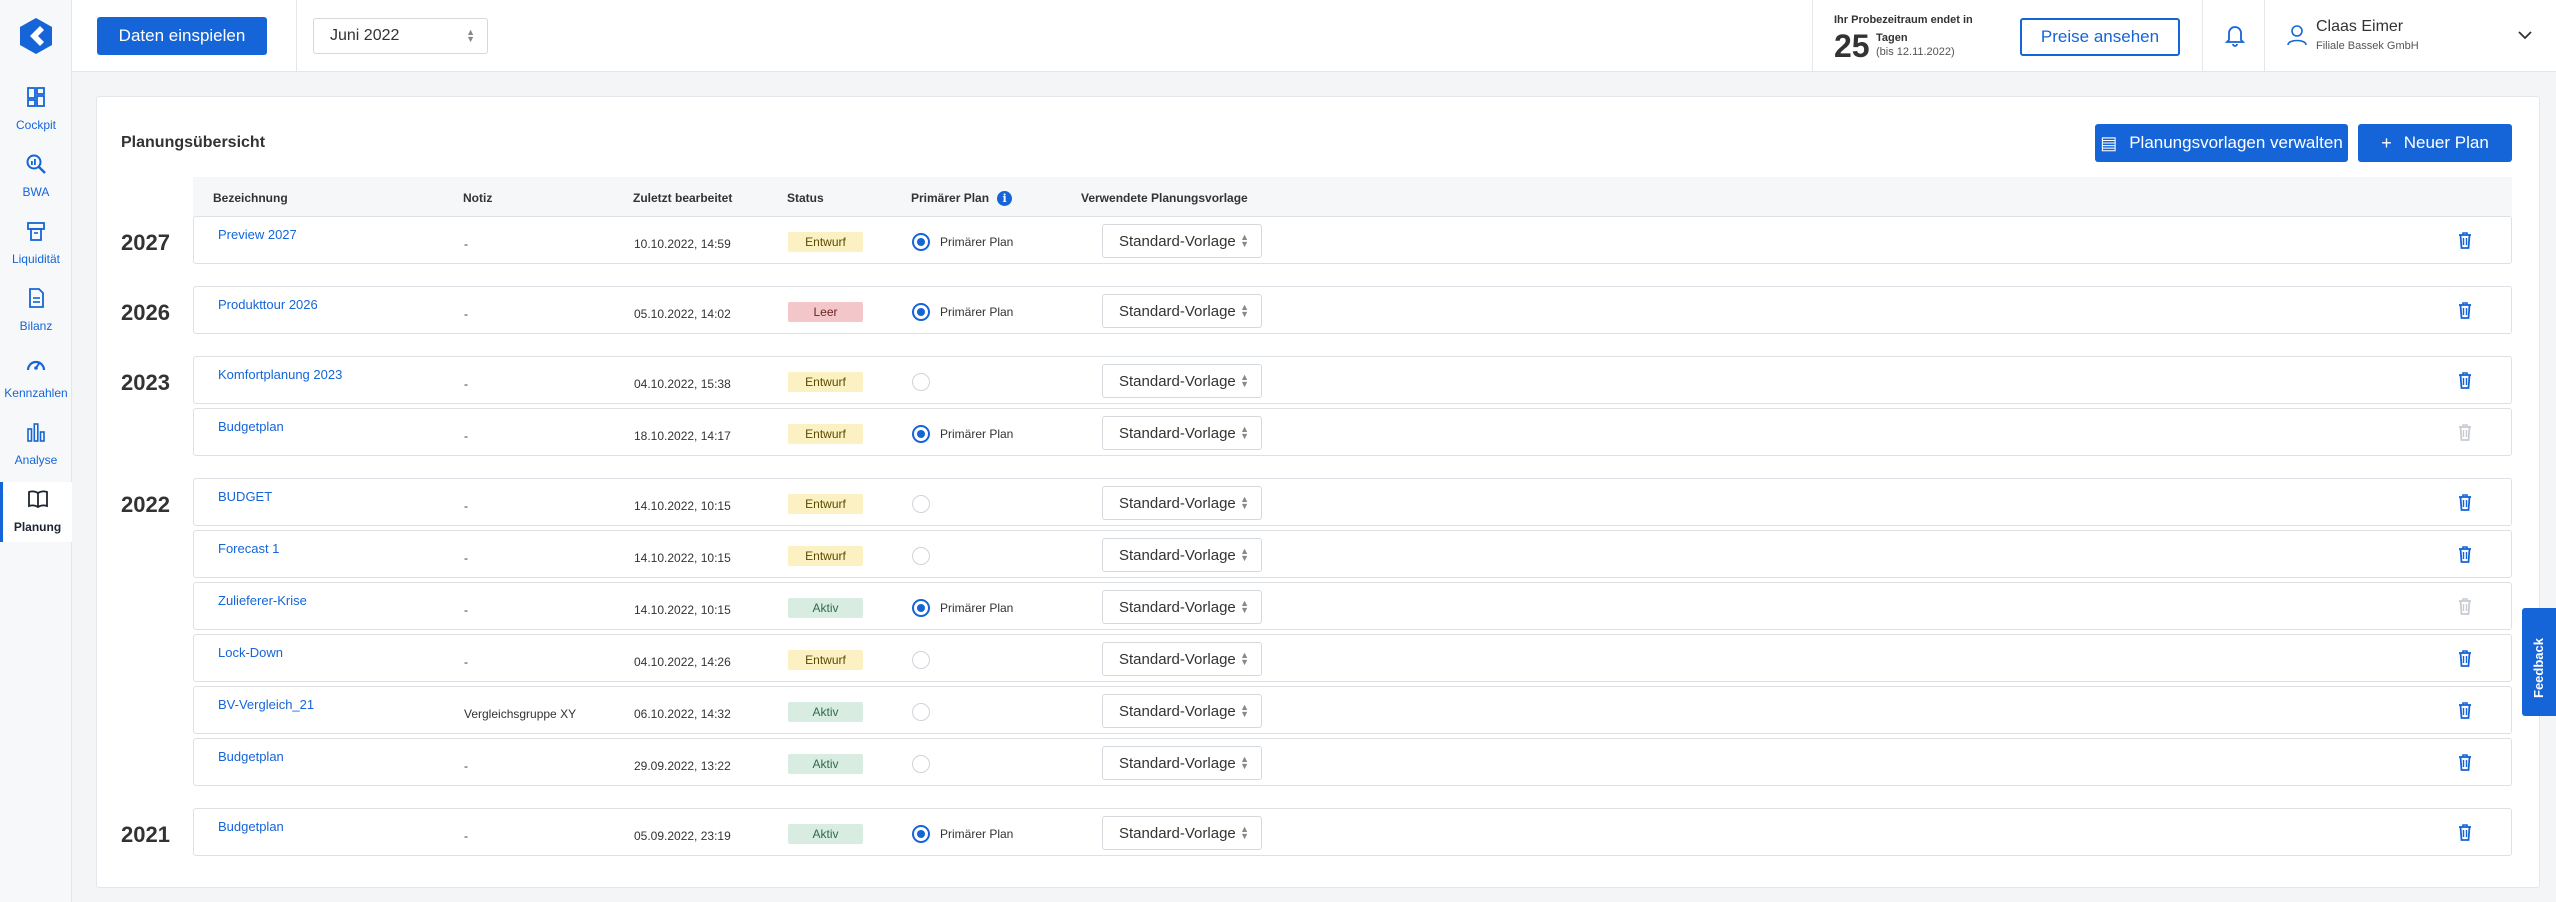  What do you see at coordinates (36, 177) in the screenshot?
I see `sidebar-item-bwa: BWA` at bounding box center [36, 177].